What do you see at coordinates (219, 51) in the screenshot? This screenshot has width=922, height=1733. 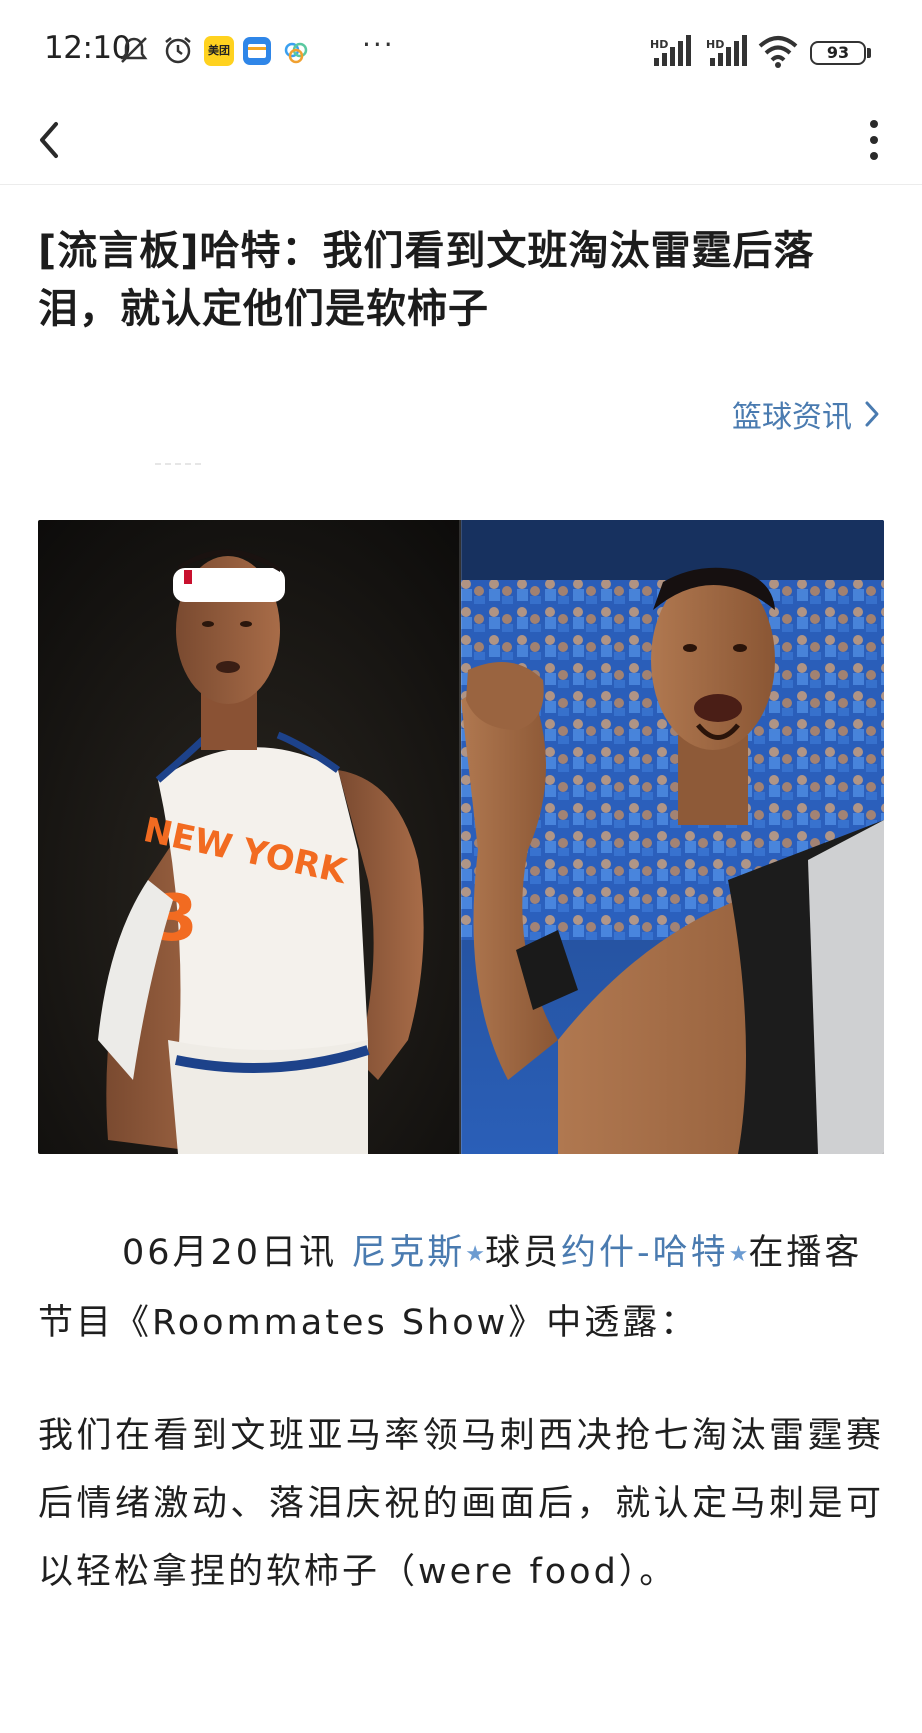 I see `meituan-icon: 美团` at bounding box center [219, 51].